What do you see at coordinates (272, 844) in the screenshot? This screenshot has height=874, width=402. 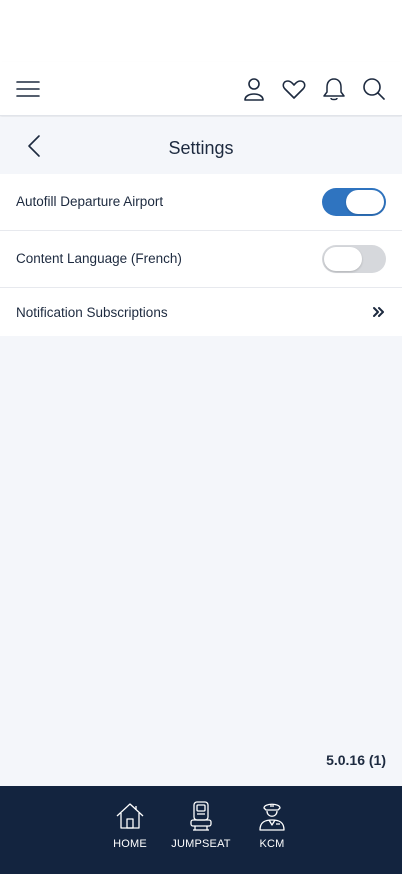 I see `tab-kcm-label: KCM` at bounding box center [272, 844].